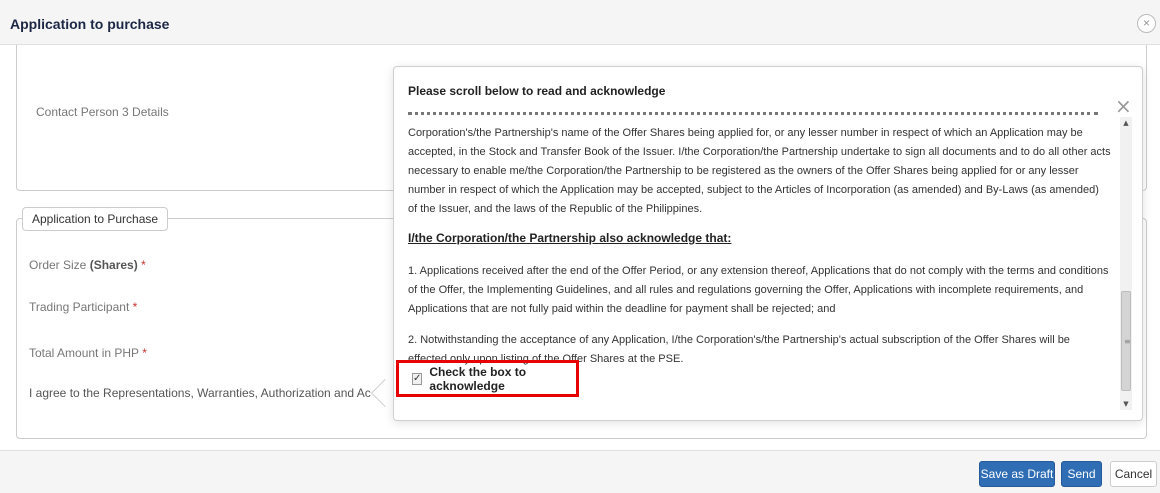 This screenshot has width=1160, height=493. I want to click on acknowledge-highlight: ✓ Check the box to acknowledge, so click(487, 378).